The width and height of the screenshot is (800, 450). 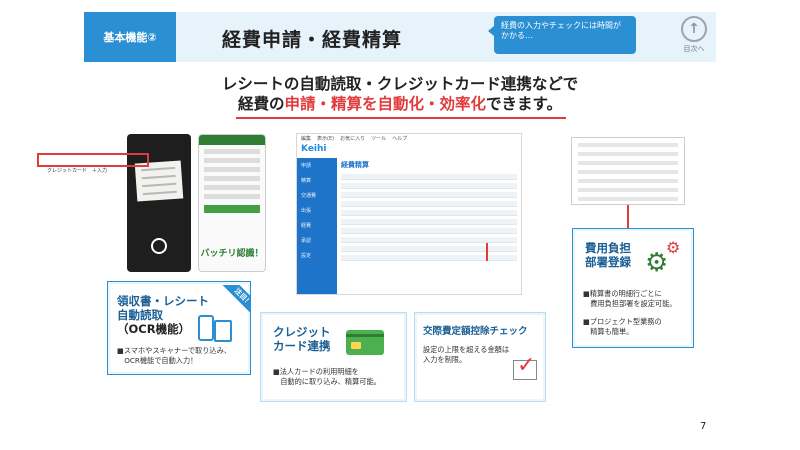 What do you see at coordinates (622, 326) in the screenshot?
I see `burden-desc2: ■プロジェクト型業務の 精算も簡単。` at bounding box center [622, 326].